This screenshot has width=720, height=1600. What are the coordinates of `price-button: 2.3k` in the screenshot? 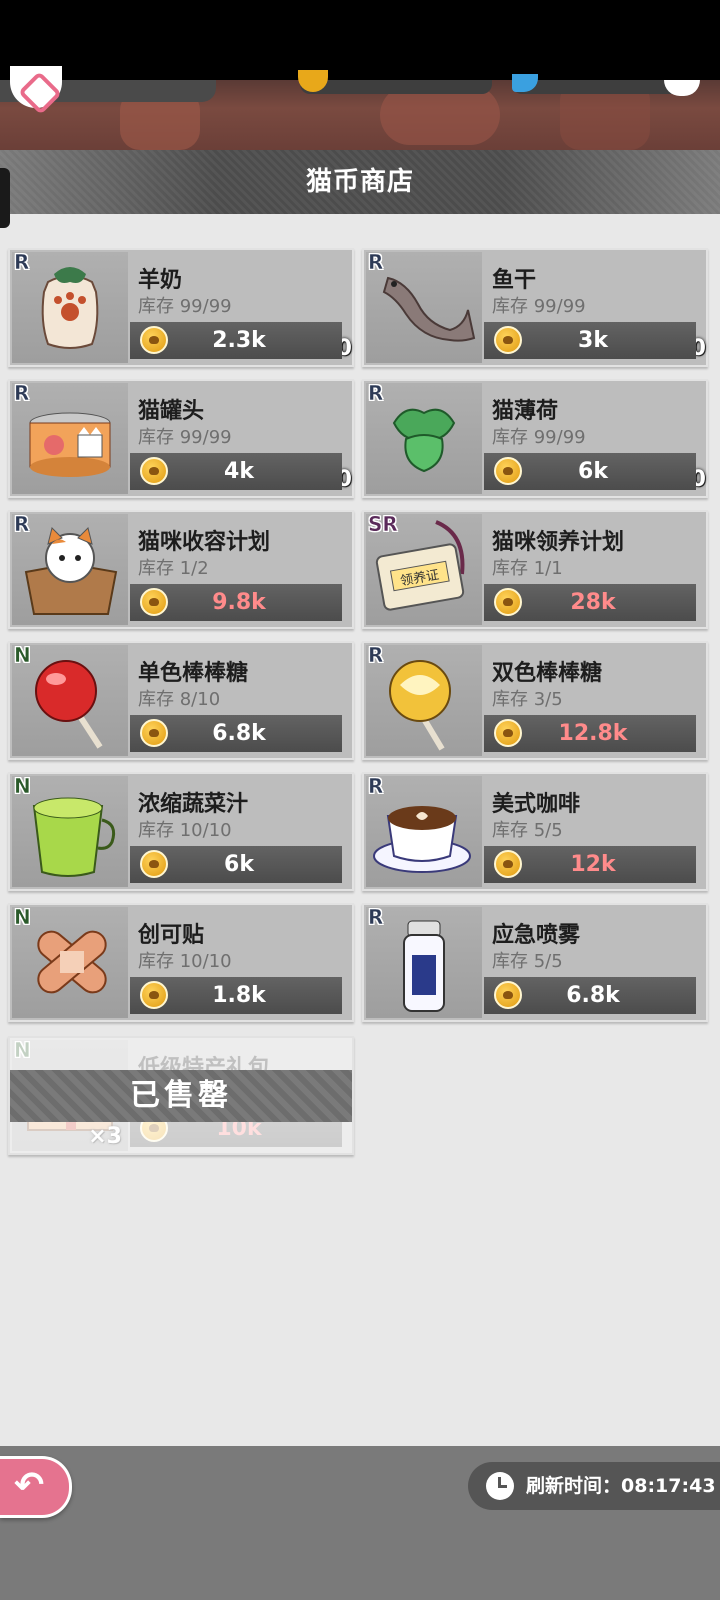 It's located at (236, 340).